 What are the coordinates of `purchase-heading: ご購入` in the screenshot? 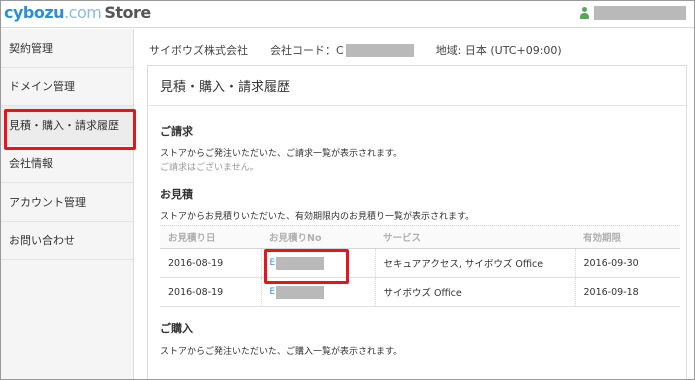 It's located at (176, 328).